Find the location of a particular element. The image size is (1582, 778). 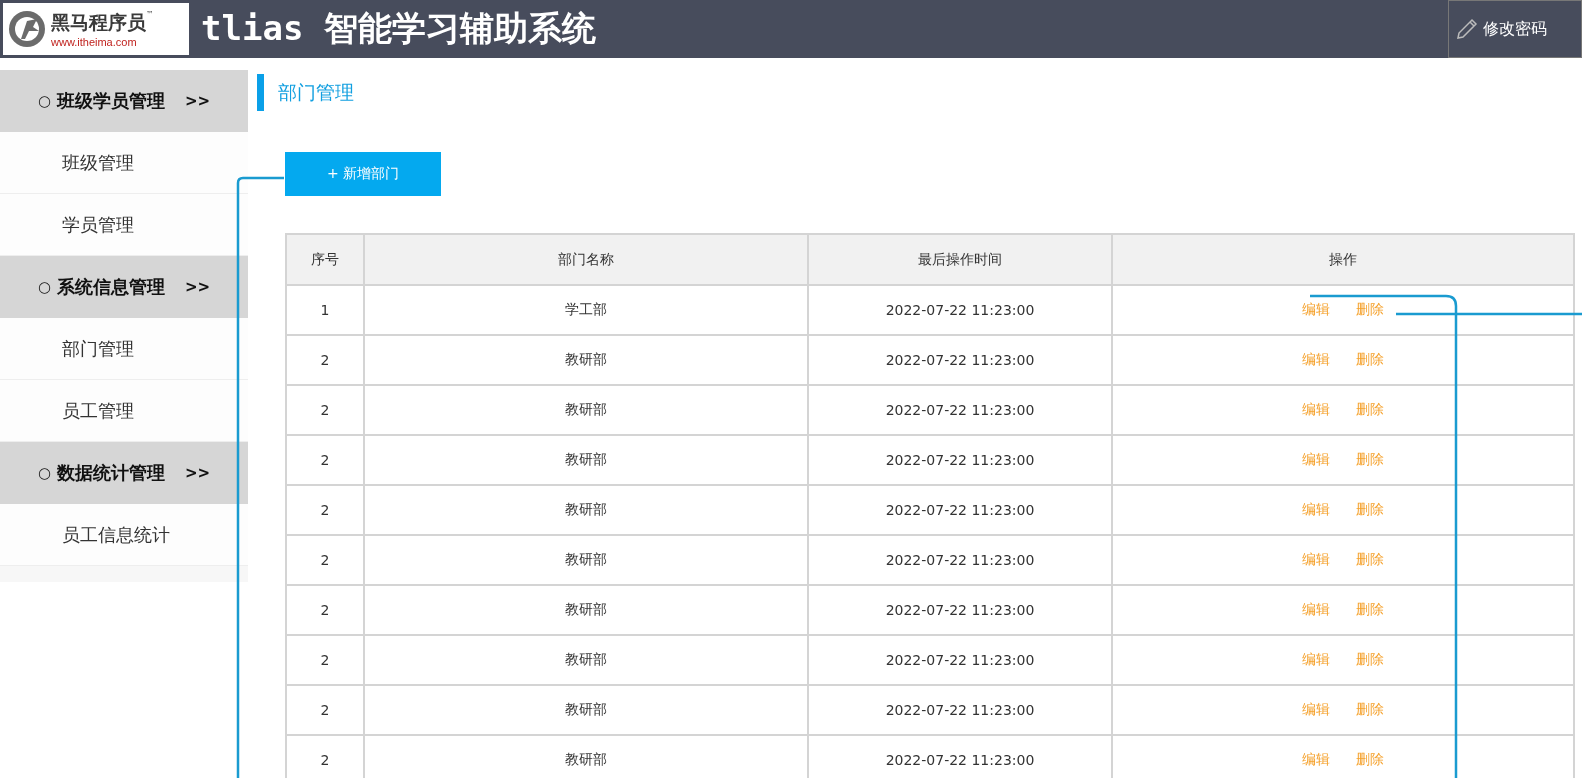

table-cell: 1 is located at coordinates (325, 310).